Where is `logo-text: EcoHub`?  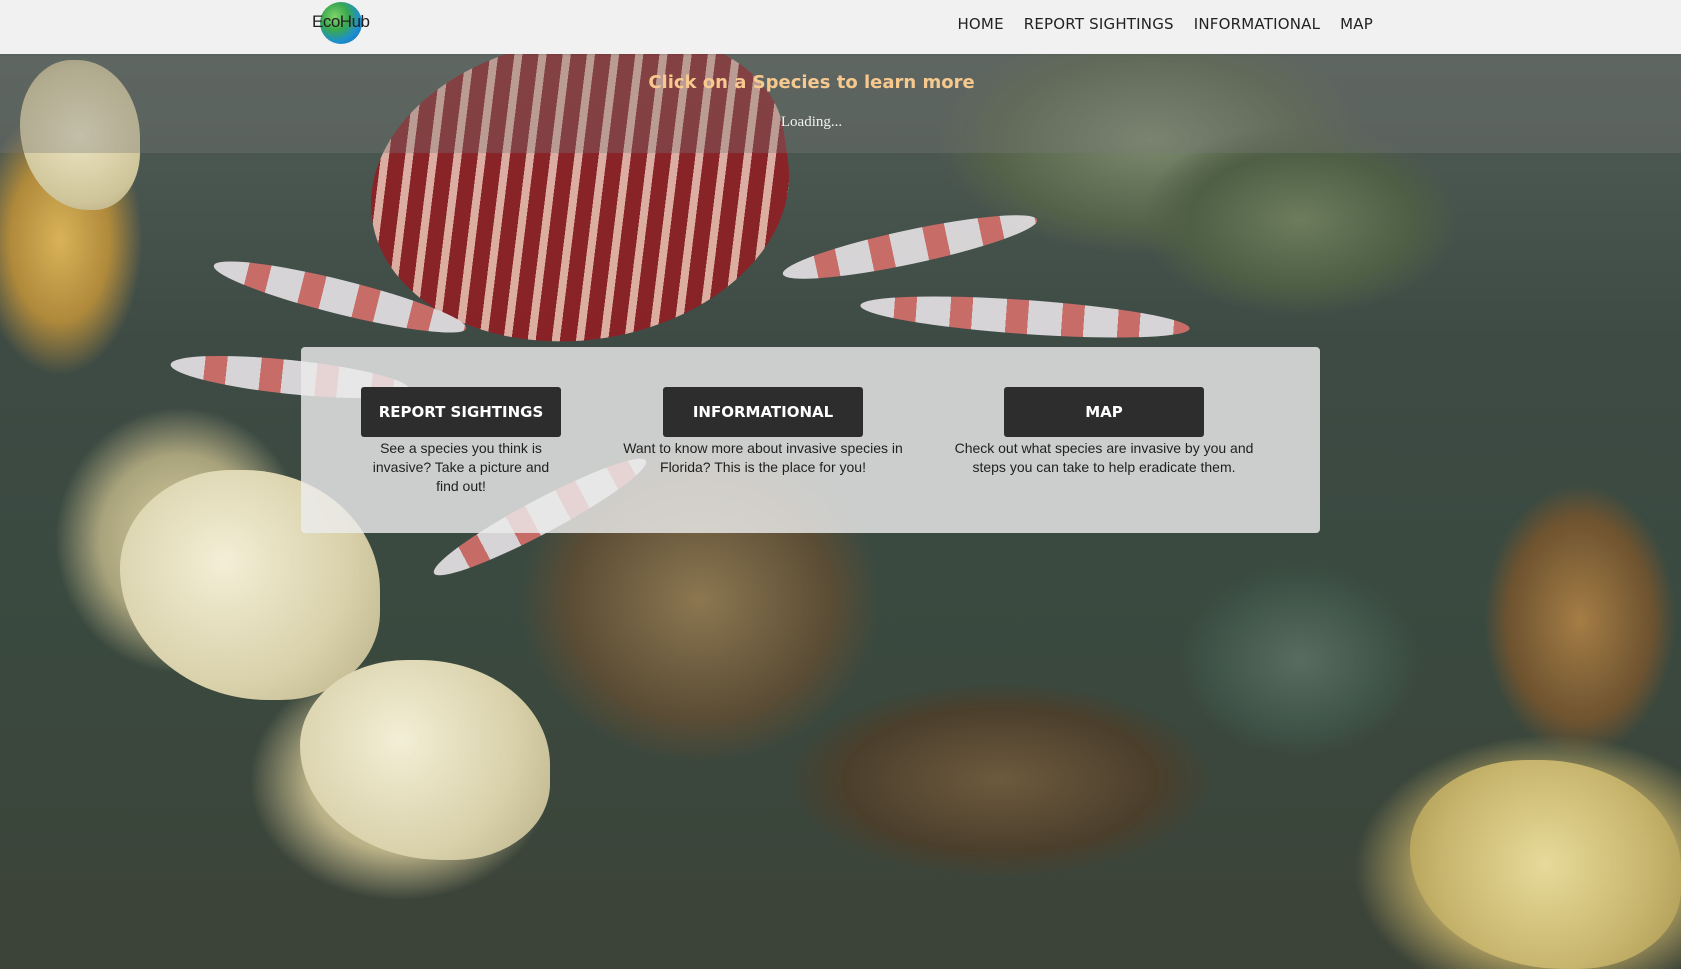 logo-text: EcoHub is located at coordinates (341, 21).